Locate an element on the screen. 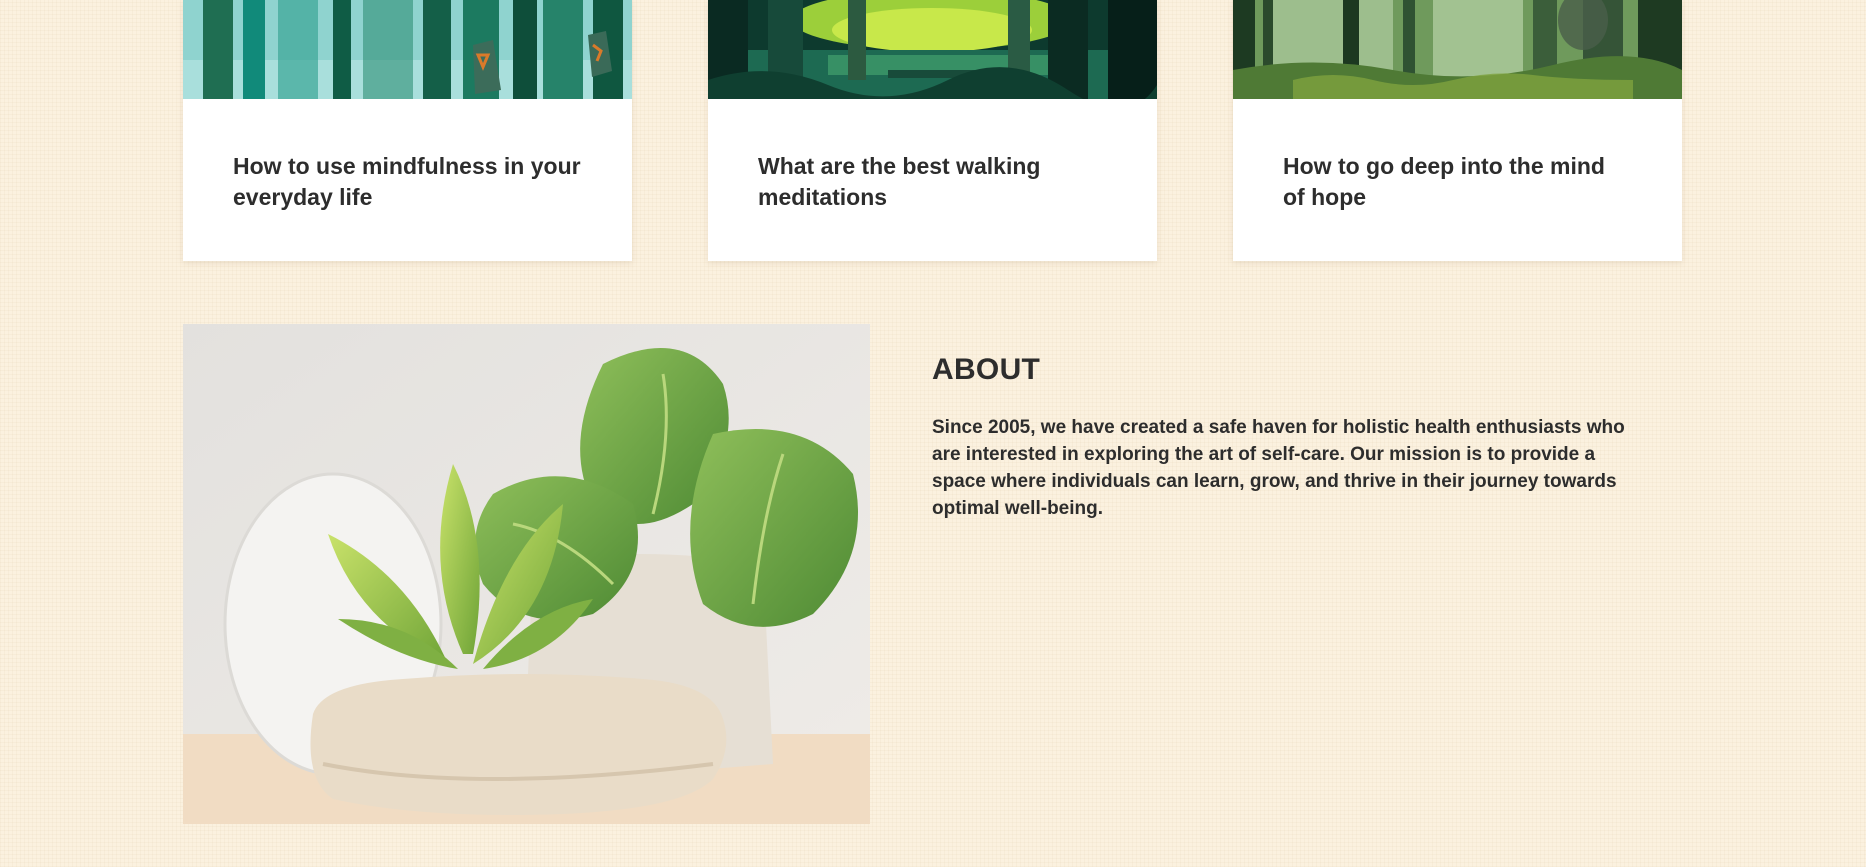  blog-card-walking-meditations: What are the best walking meditations is located at coordinates (932, 130).